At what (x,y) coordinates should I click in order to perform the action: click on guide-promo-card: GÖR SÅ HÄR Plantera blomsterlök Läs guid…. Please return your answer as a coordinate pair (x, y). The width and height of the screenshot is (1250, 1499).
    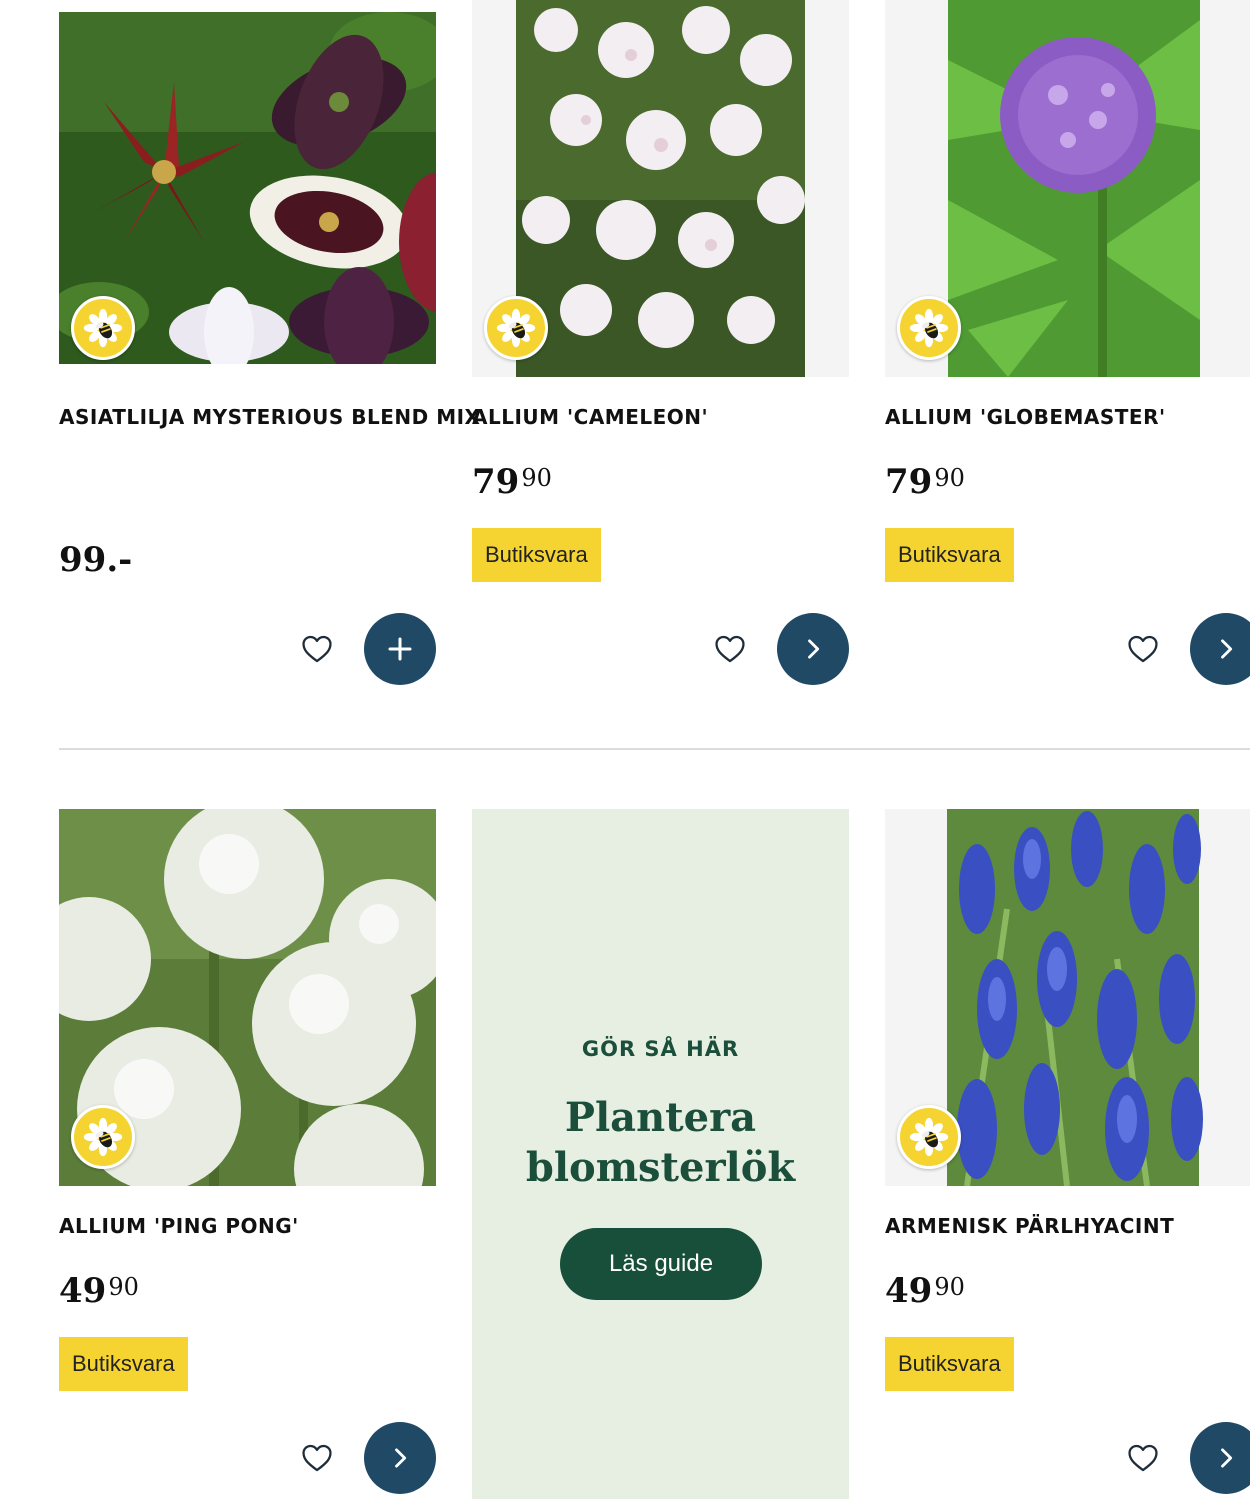
    Looking at the image, I should click on (660, 1154).